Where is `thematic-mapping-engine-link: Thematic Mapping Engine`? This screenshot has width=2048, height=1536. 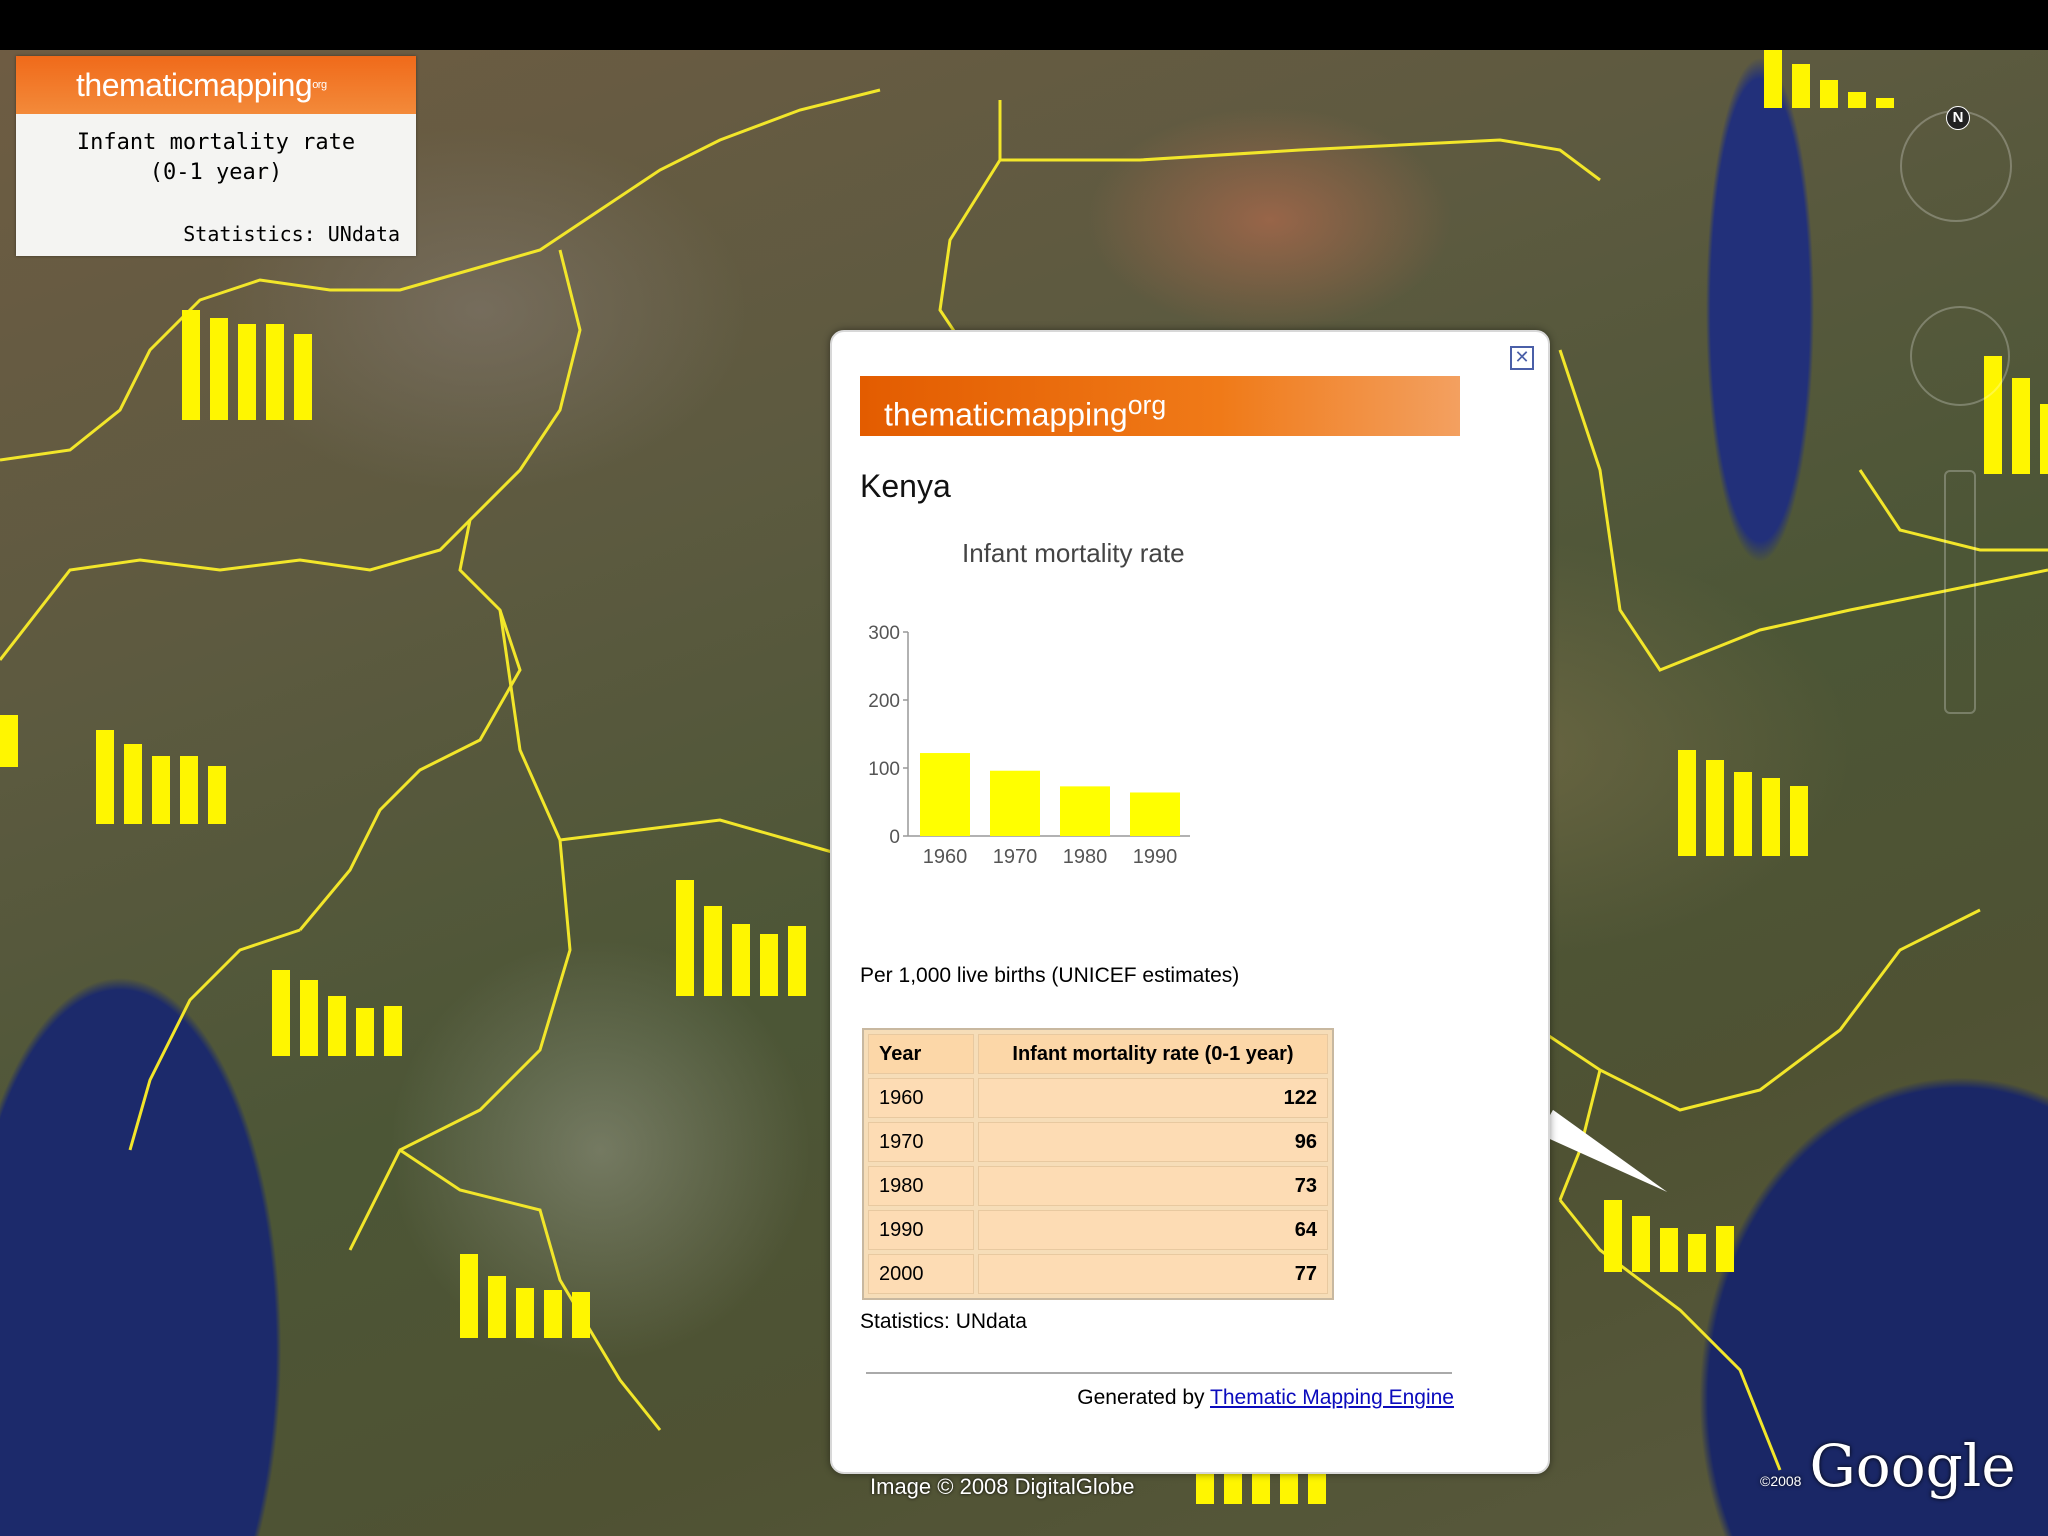 thematic-mapping-engine-link: Thematic Mapping Engine is located at coordinates (1332, 1397).